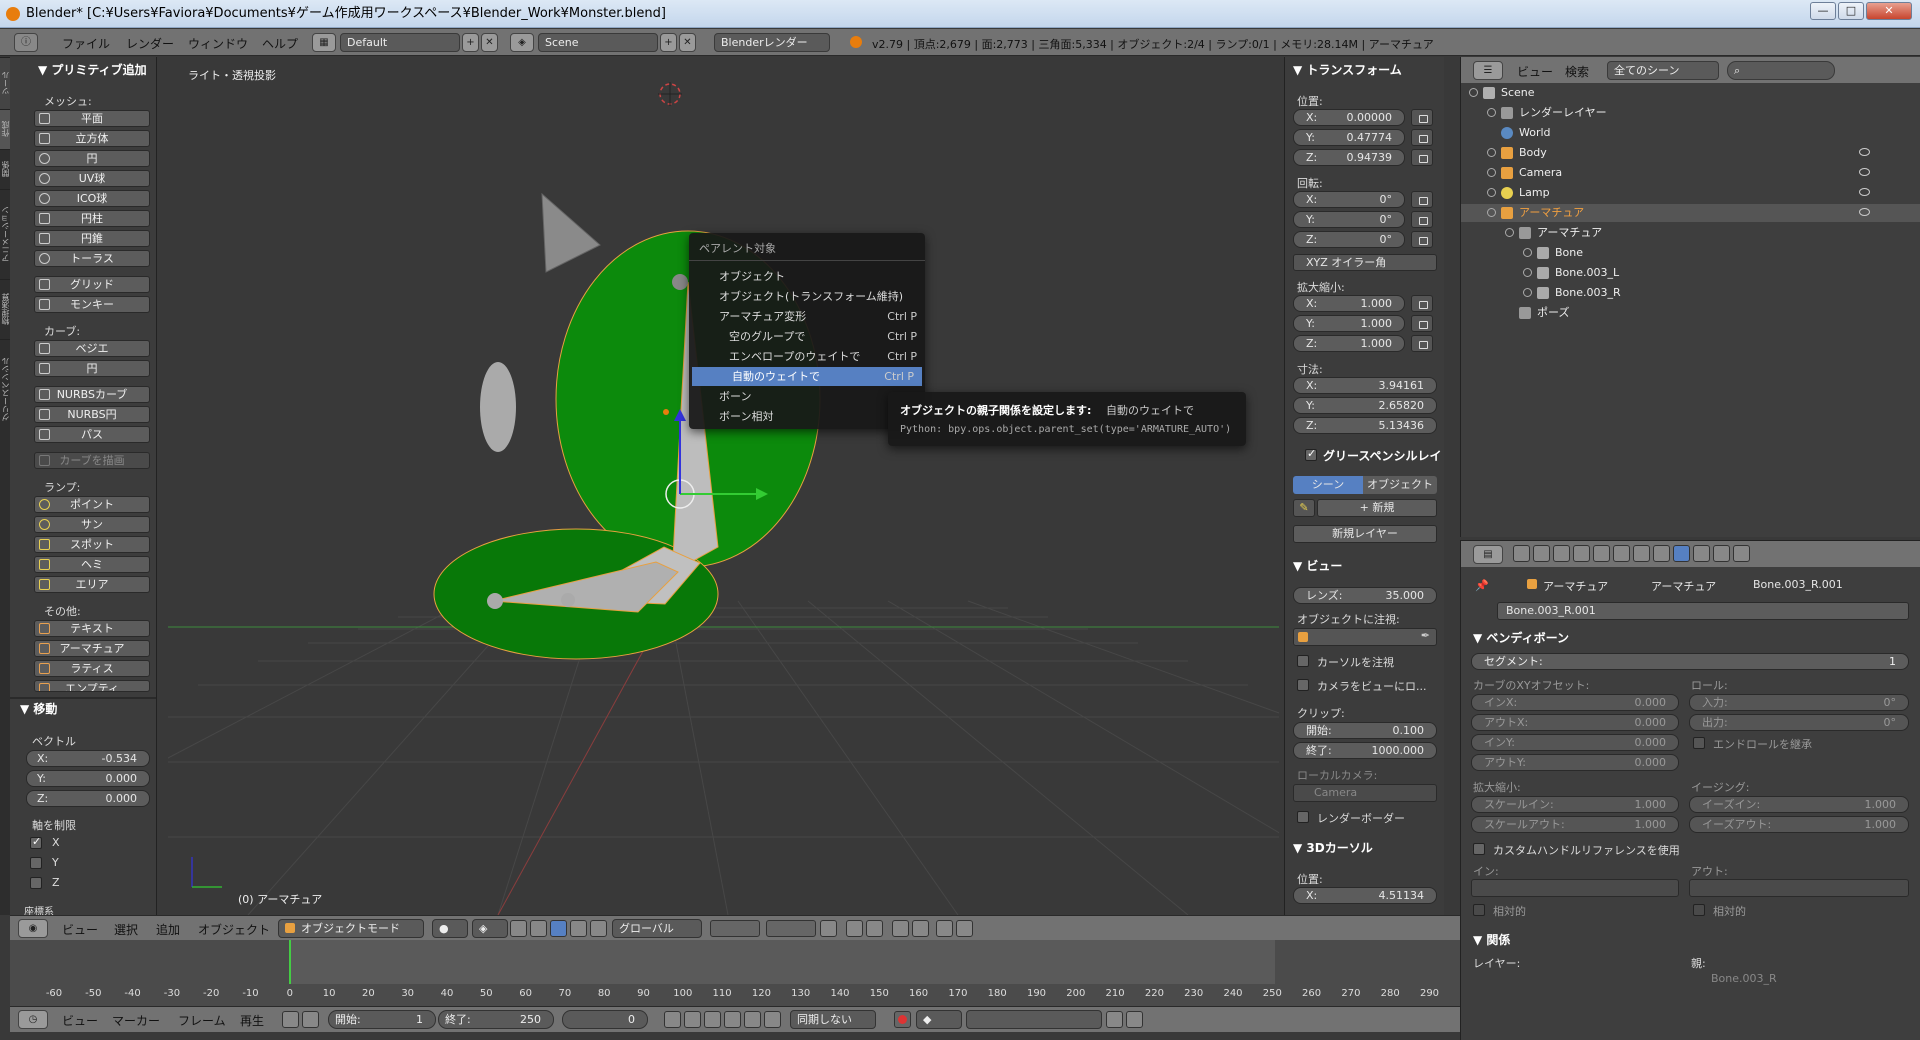  Describe the element at coordinates (1365, 793) in the screenshot. I see `local-camera-field: Camera` at that location.